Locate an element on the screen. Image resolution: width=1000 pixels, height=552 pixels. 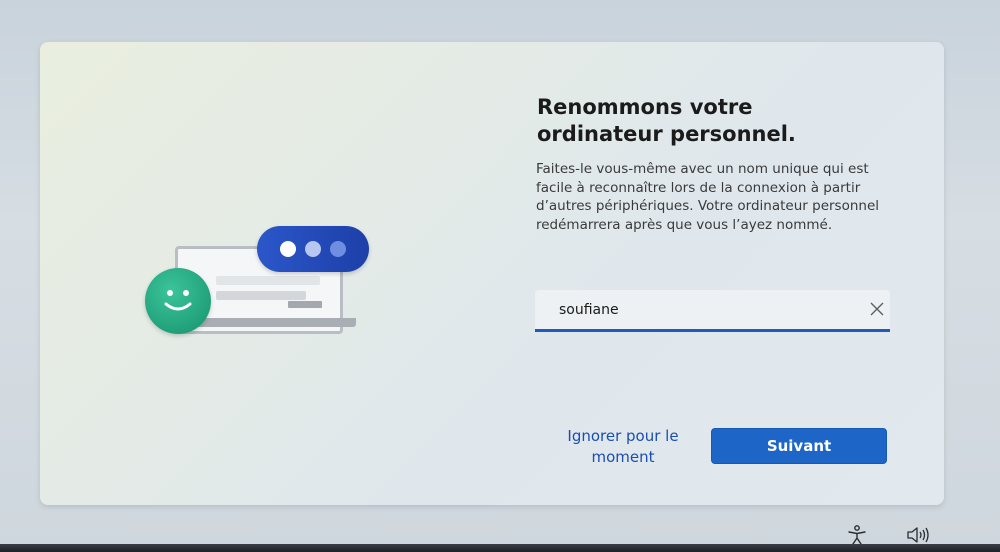
chat-bubble-icon is located at coordinates (313, 249).